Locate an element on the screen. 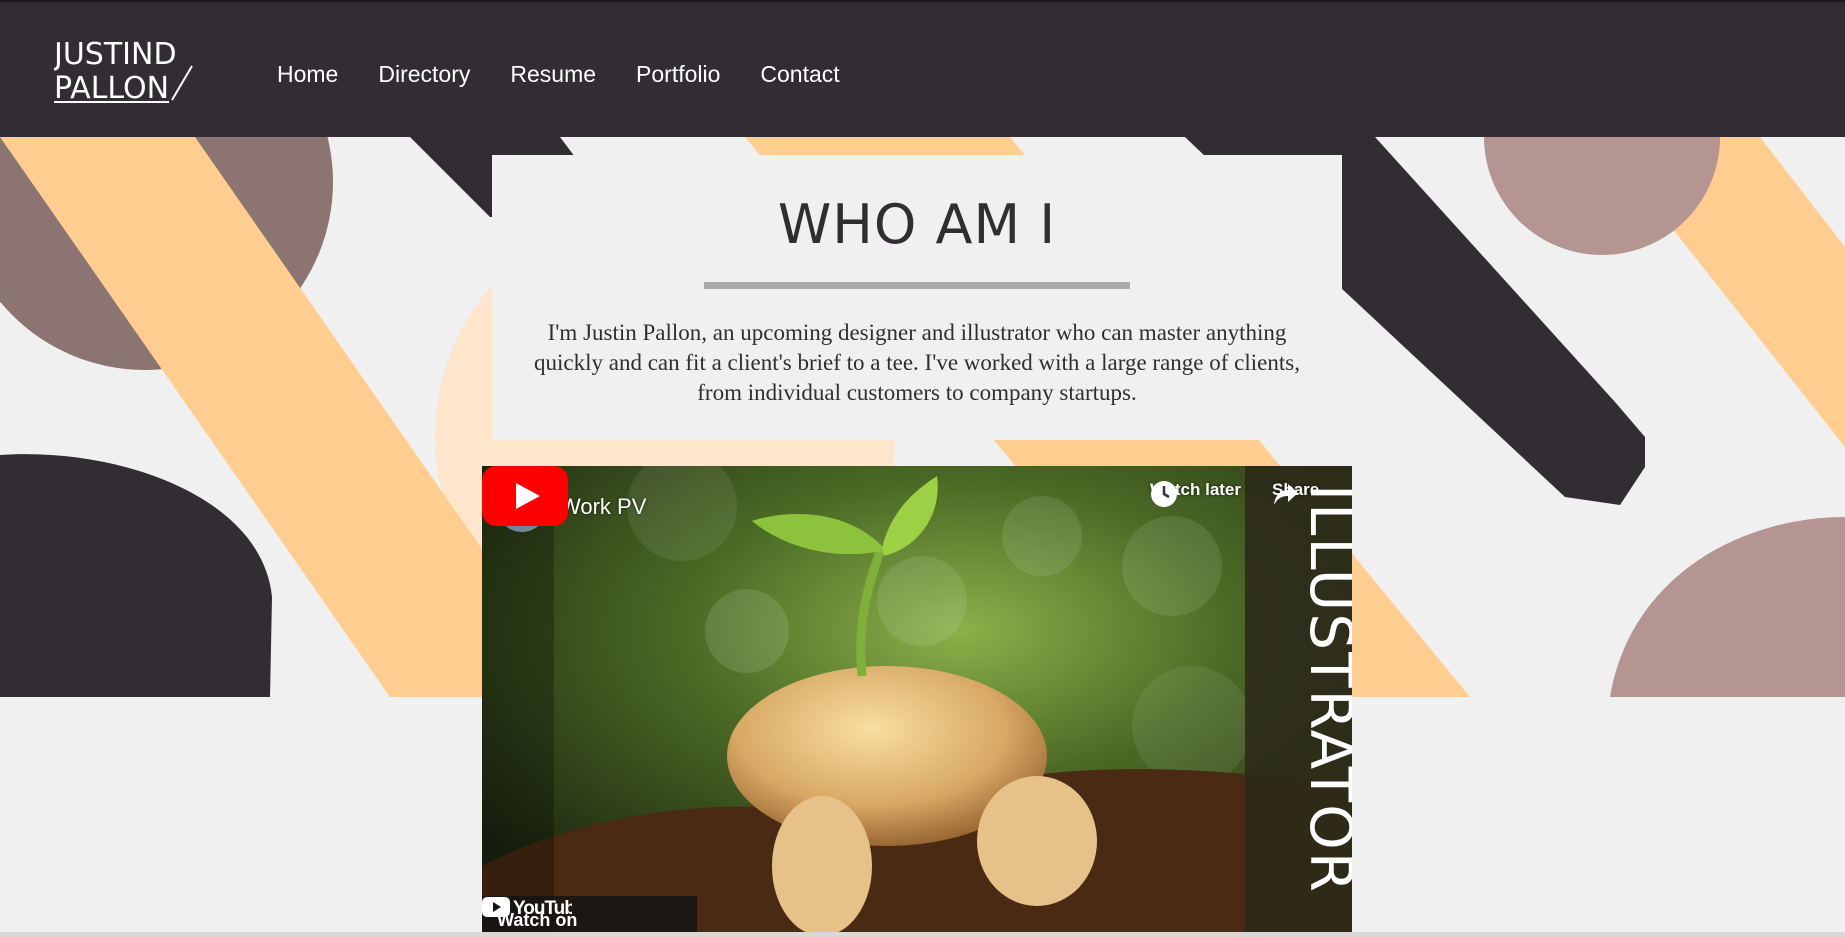  main-nav: Home Directory Resume Portfolio Contact is located at coordinates (578, 74).